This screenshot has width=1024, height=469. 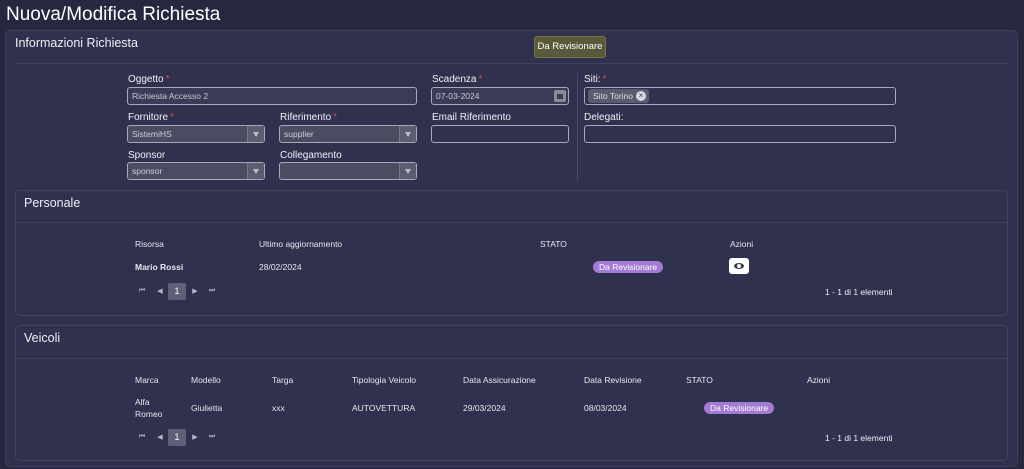 I want to click on siti-chip: Sito Torino ×, so click(x=619, y=96).